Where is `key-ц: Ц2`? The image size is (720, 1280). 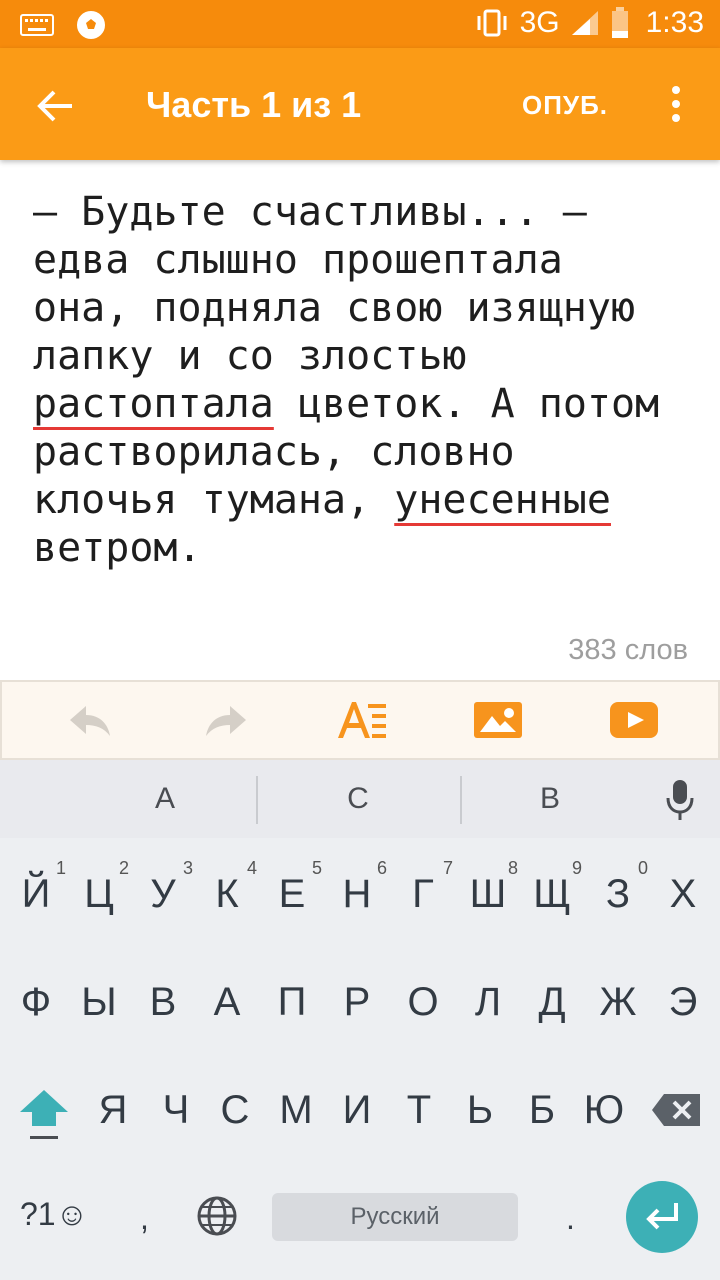
key-ц: Ц2 is located at coordinates (100, 887).